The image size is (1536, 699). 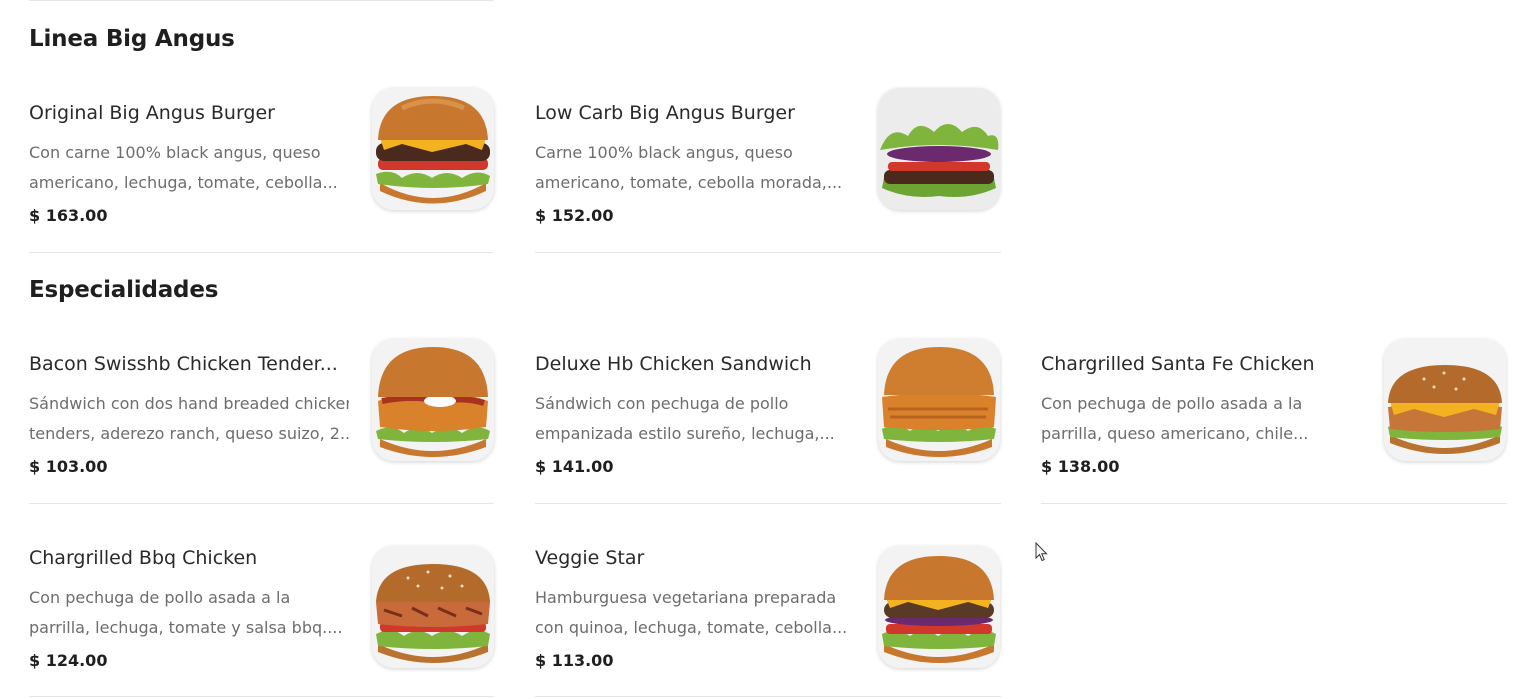 I want to click on item-name: Original Big Angus Burger, so click(x=152, y=113).